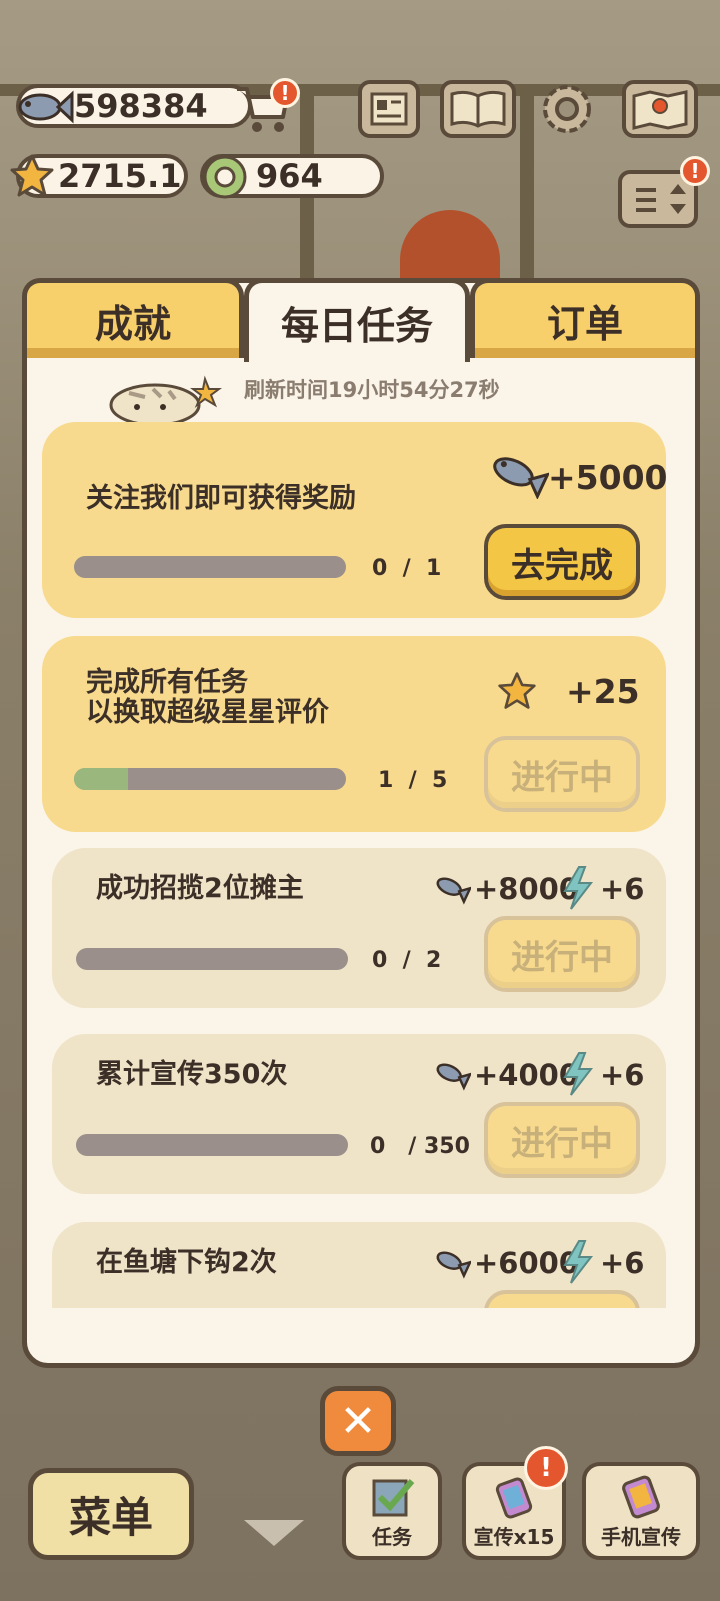 The image size is (720, 1601). Describe the element at coordinates (359, 1265) in the screenshot. I see `task-card: 在鱼塘下钩2次 +6000 +6` at that location.